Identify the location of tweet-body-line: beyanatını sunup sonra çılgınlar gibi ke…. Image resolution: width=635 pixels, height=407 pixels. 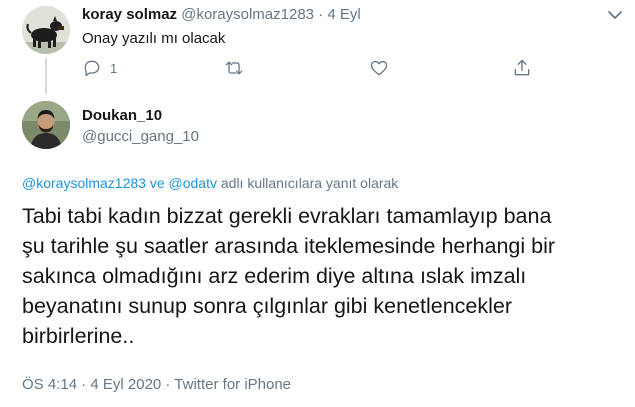
(267, 306).